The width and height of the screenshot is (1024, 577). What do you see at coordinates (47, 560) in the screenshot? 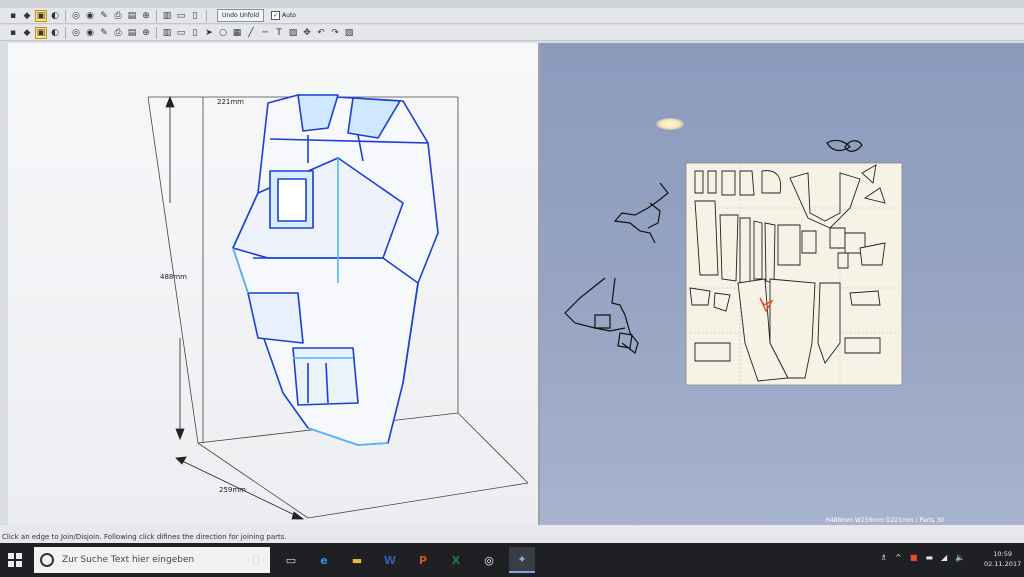
I see `cortana-icon` at bounding box center [47, 560].